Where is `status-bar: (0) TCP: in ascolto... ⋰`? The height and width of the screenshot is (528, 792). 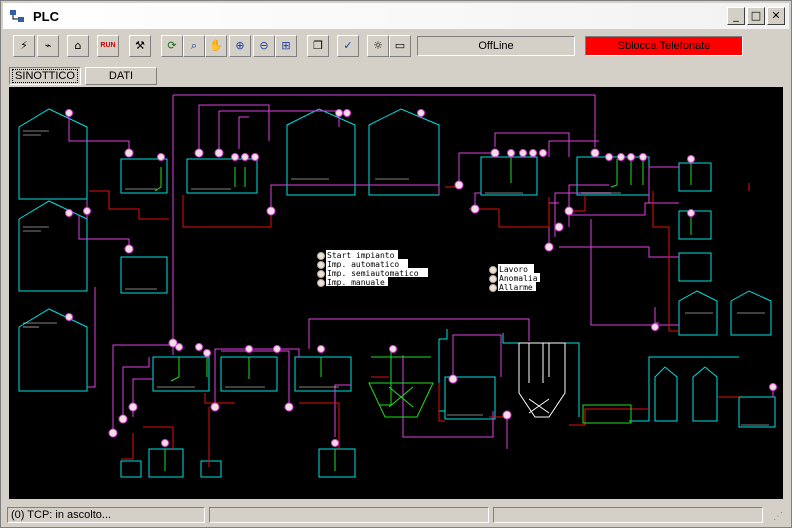 status-bar: (0) TCP: in ascolto... ⋰ is located at coordinates (396, 515).